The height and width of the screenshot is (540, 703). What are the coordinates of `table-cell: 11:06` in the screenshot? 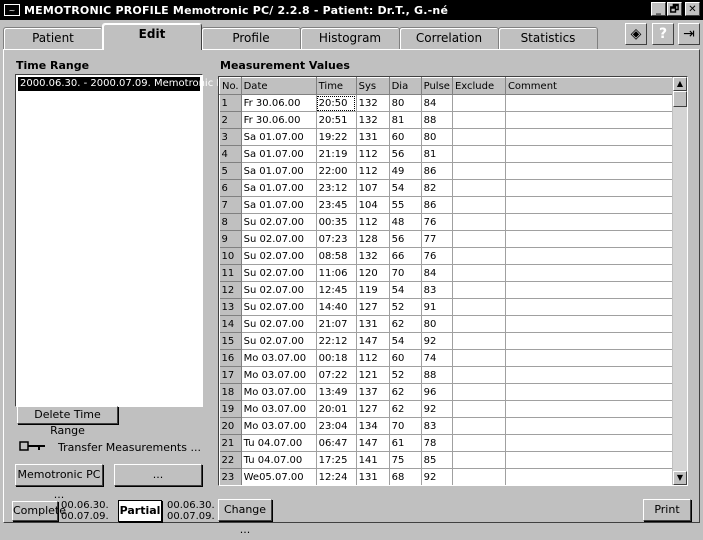 It's located at (336, 273).